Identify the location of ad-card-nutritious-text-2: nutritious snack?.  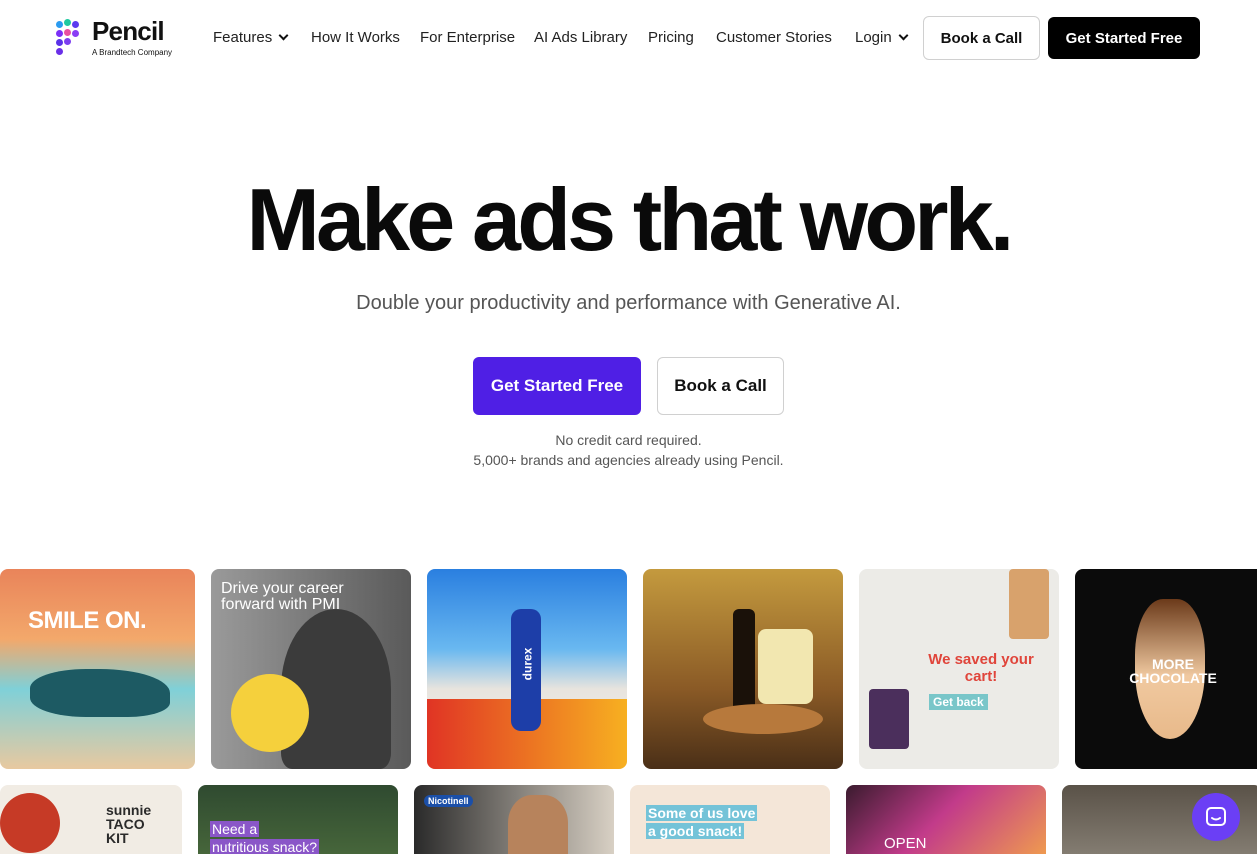
(265, 846).